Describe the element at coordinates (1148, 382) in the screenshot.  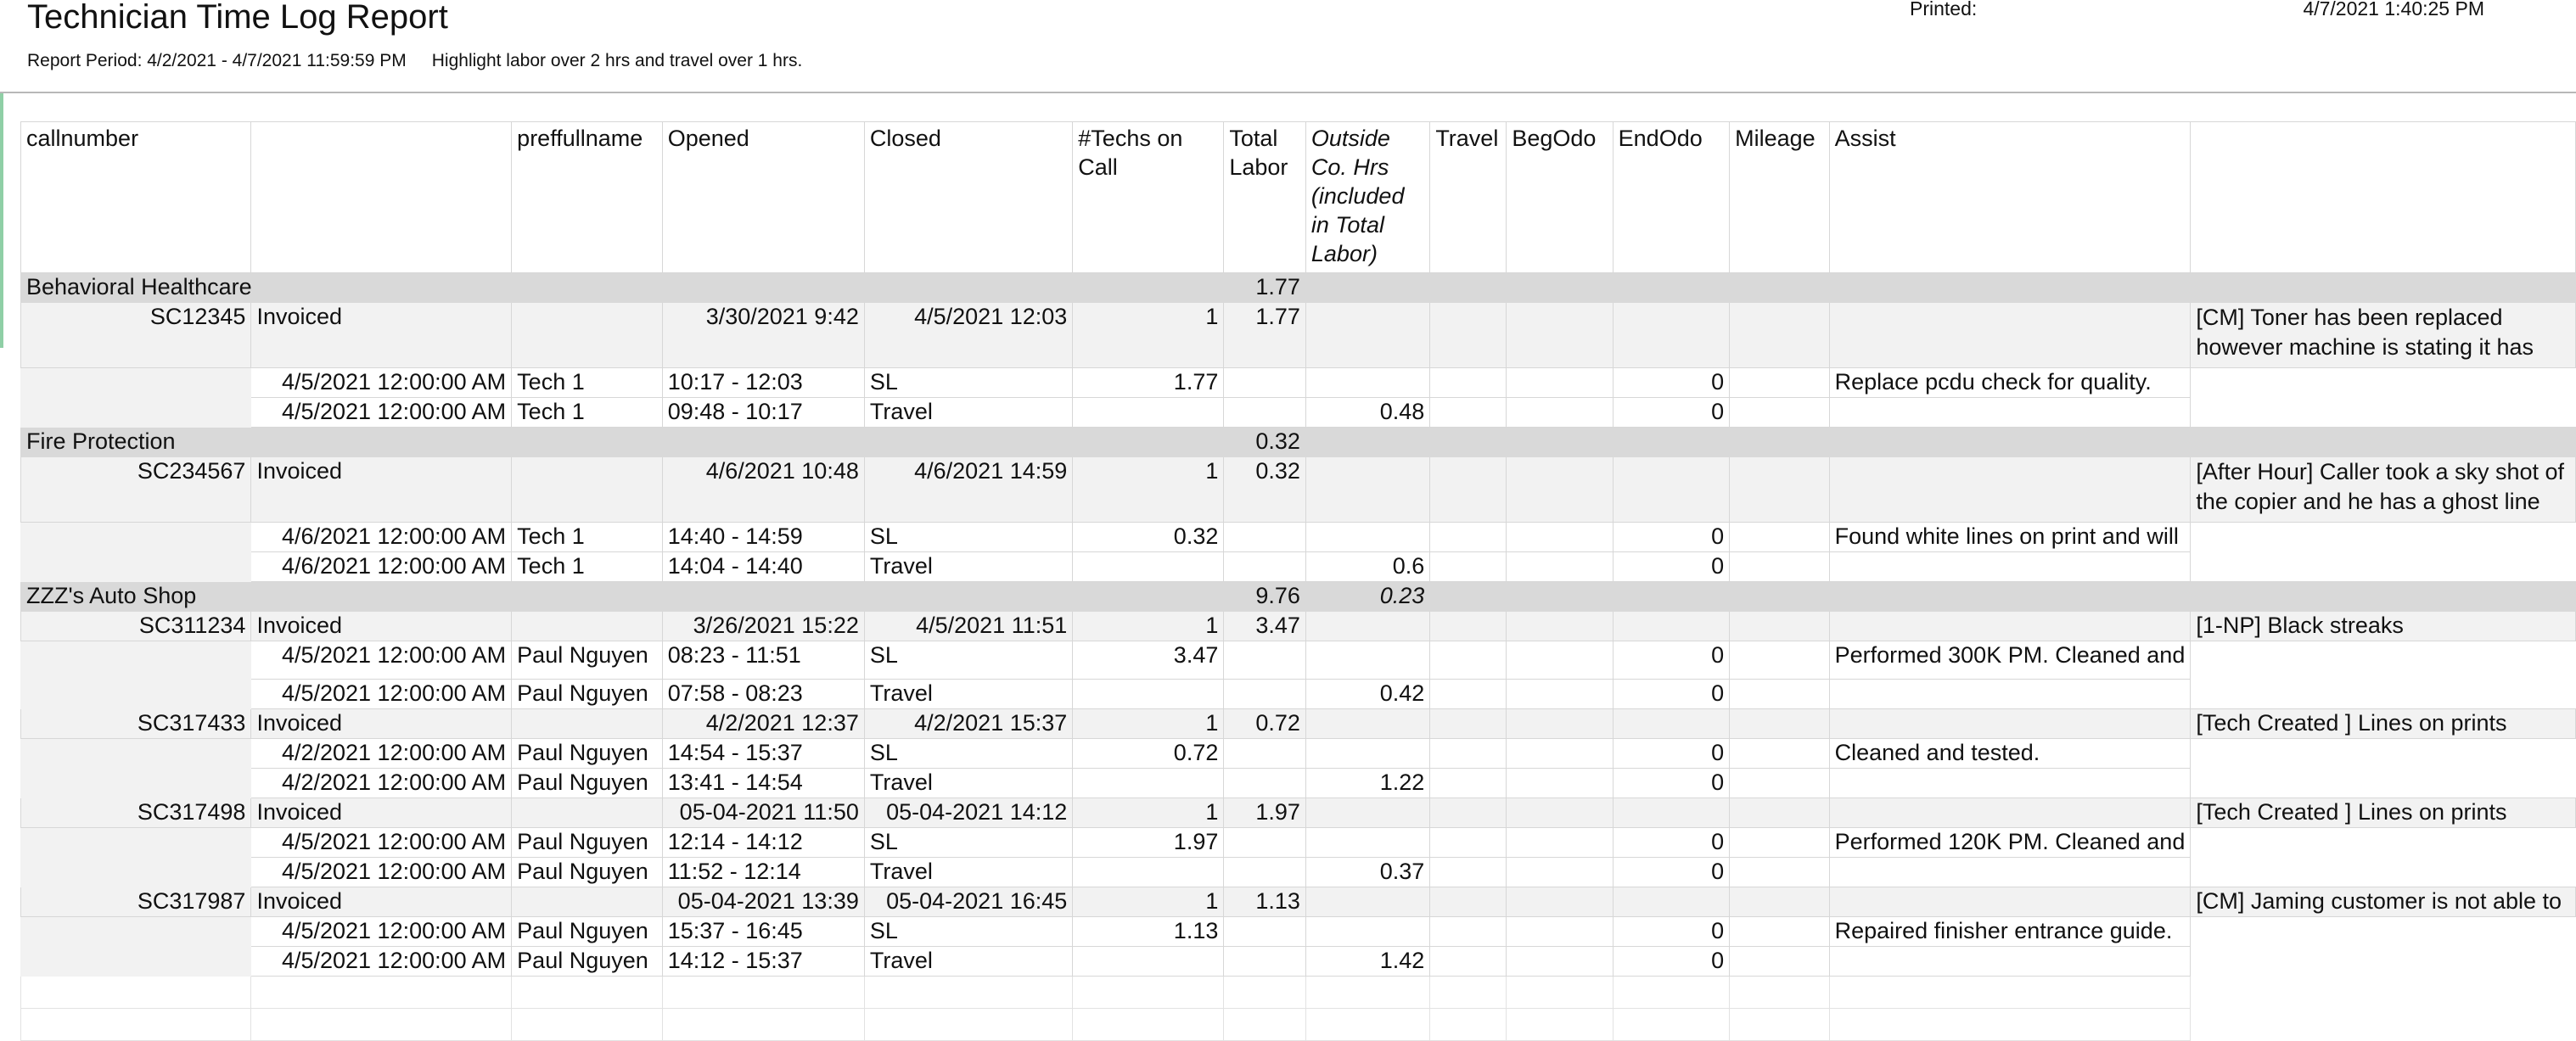
I see `entry-labor: 1.77` at that location.